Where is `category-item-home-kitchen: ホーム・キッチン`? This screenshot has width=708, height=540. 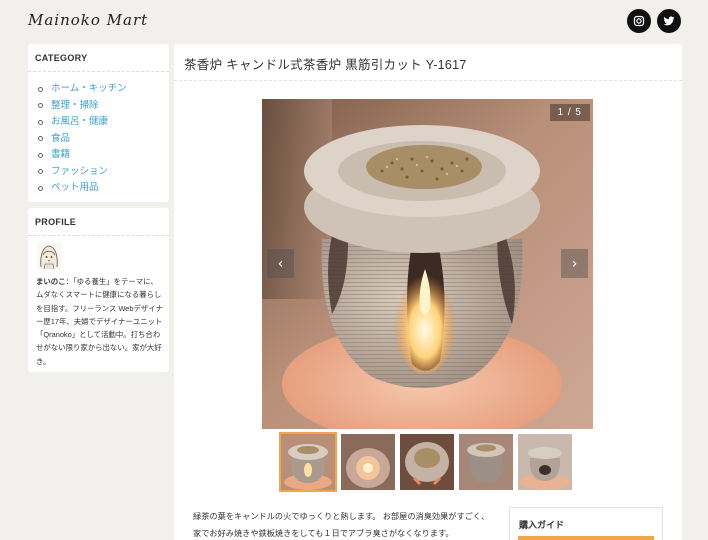 category-item-home-kitchen: ホーム・キッチン is located at coordinates (103, 89).